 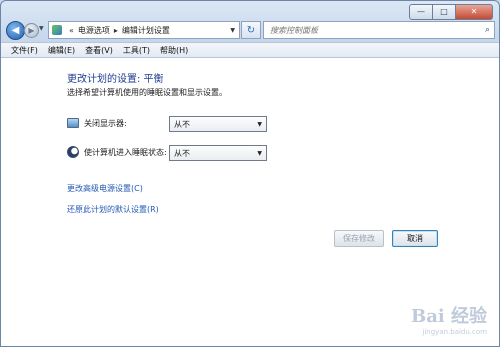 I want to click on watermark: Bai 经验 jingyan.baidu.com, so click(x=449, y=319).